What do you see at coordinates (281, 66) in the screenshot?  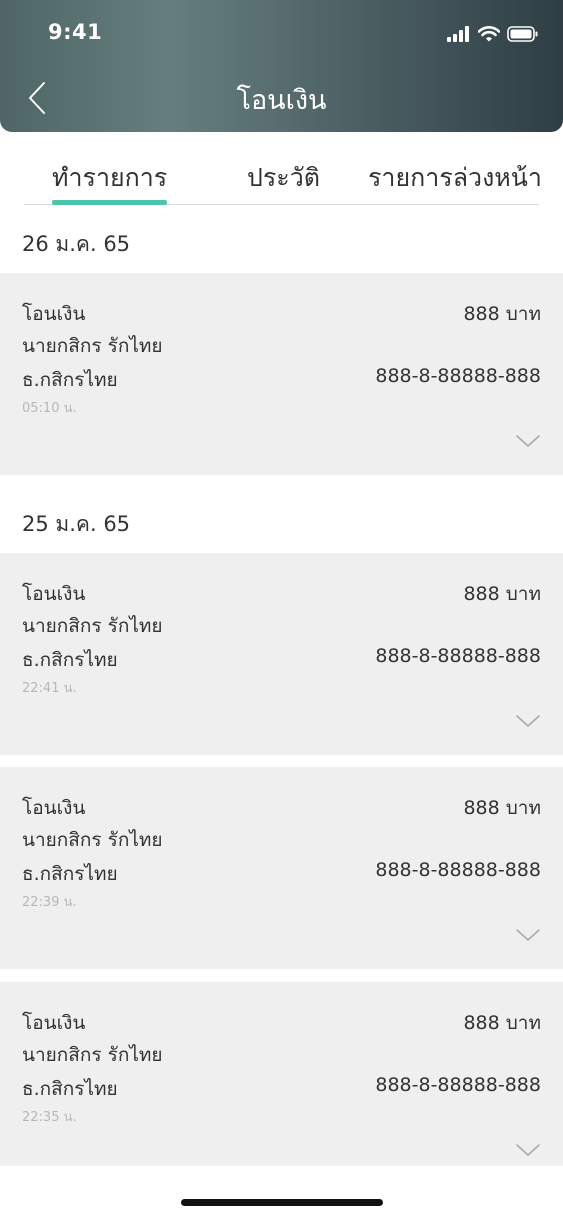 I see `app-header: 9:41 โอนเงิน` at bounding box center [281, 66].